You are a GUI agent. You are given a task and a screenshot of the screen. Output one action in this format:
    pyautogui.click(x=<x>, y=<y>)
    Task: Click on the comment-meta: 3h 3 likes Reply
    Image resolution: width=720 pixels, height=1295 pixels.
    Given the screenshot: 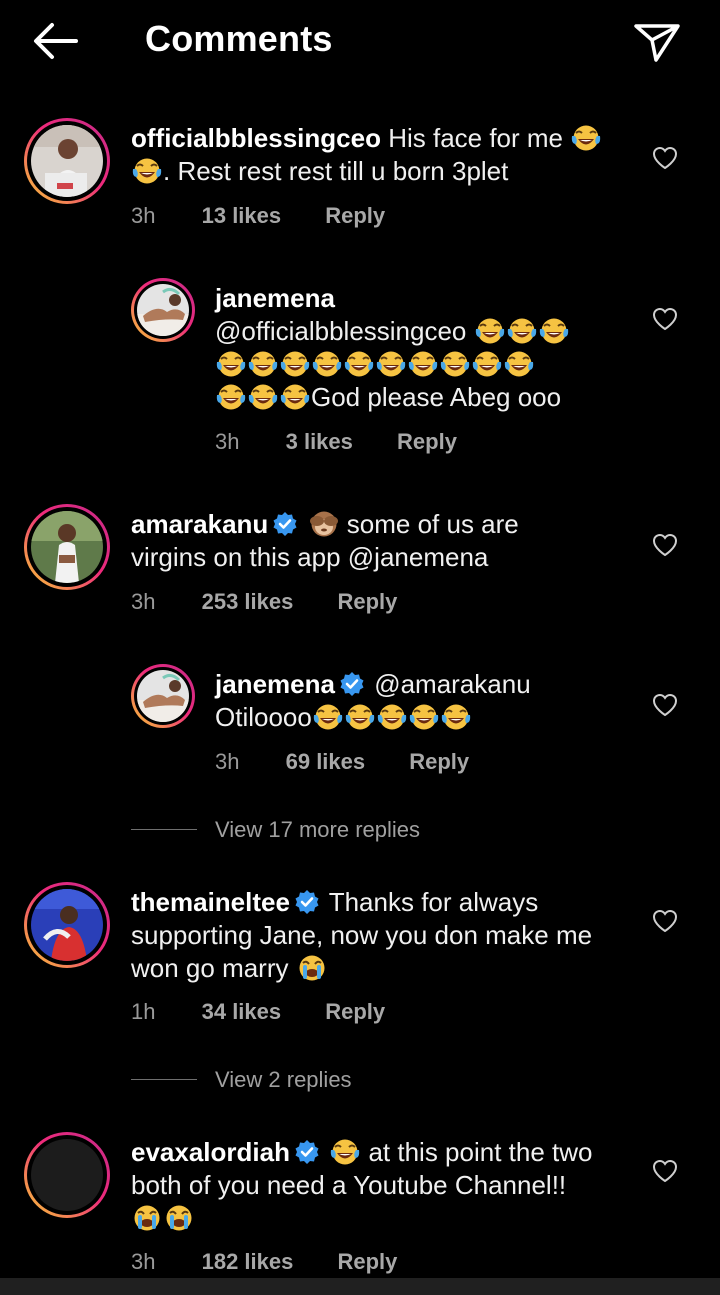 What is the action you would take?
    pyautogui.click(x=336, y=442)
    